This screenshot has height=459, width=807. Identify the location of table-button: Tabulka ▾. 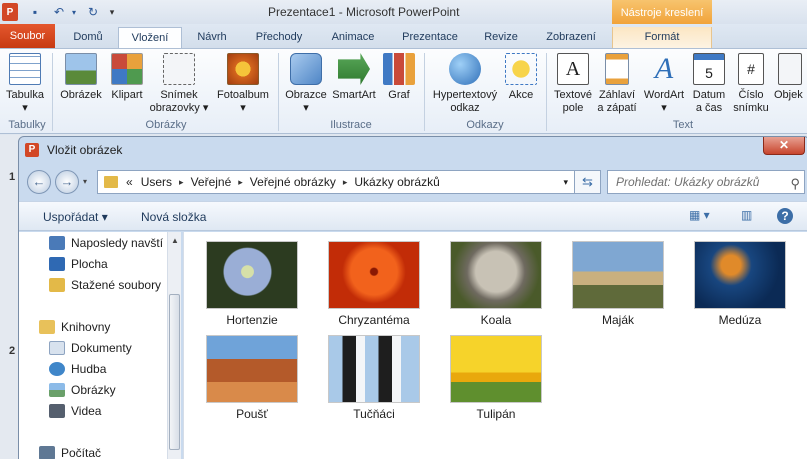
(25, 84).